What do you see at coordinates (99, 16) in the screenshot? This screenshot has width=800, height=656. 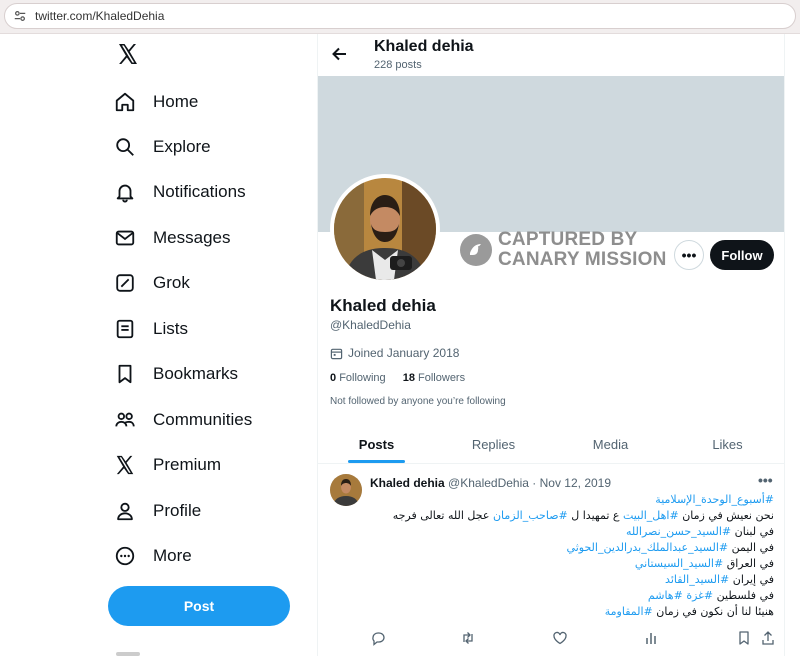 I see `url-text: twitter.com/KhaledDehia` at bounding box center [99, 16].